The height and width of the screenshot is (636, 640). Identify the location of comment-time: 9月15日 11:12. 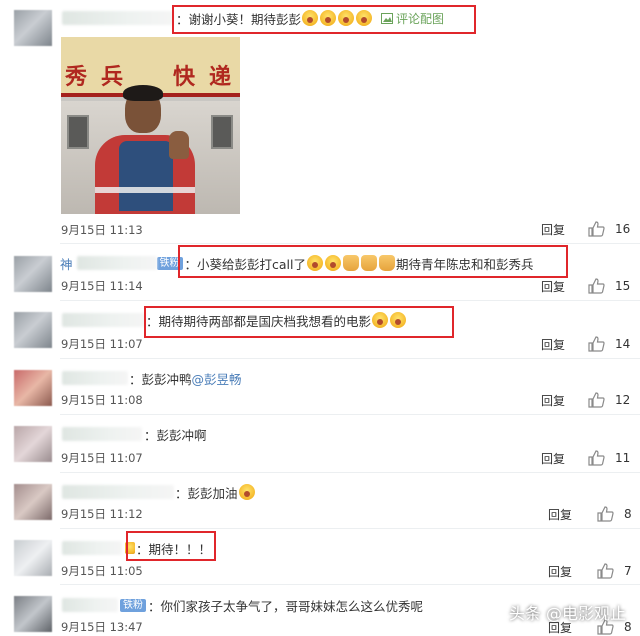
(102, 514).